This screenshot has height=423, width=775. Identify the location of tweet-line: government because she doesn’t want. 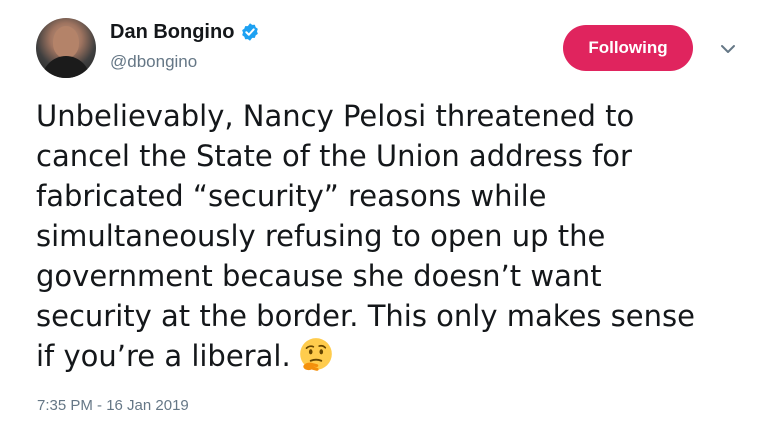
(319, 276).